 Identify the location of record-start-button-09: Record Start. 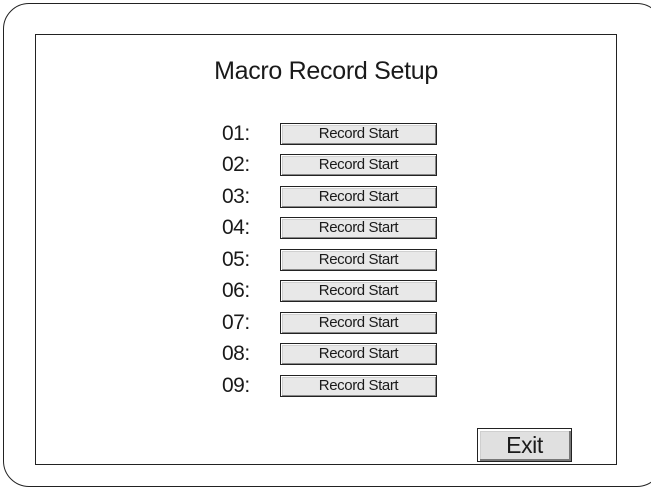
(358, 385).